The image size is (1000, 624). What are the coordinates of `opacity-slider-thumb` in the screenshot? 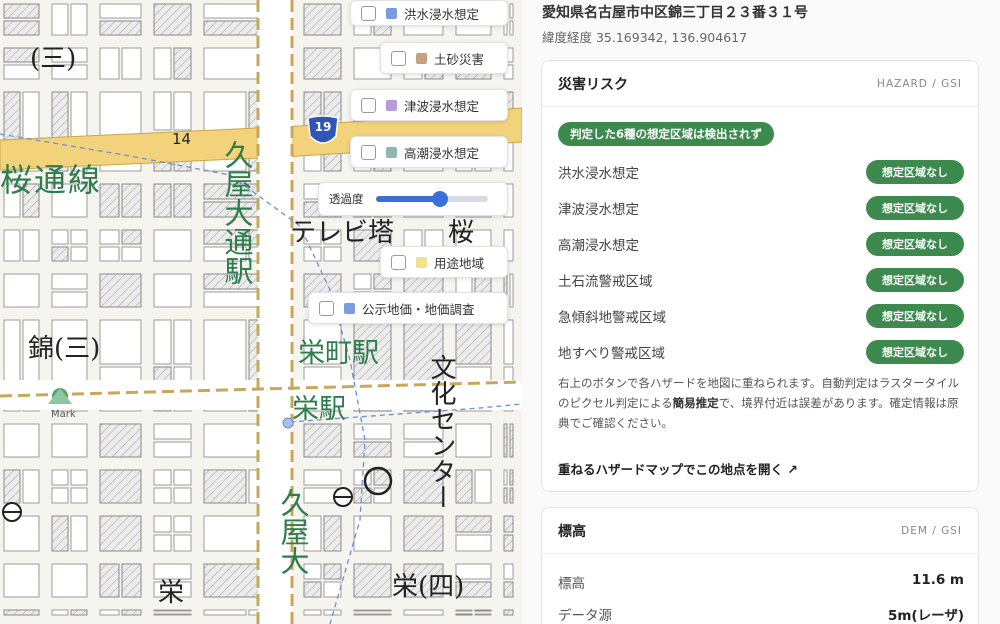 It's located at (440, 199).